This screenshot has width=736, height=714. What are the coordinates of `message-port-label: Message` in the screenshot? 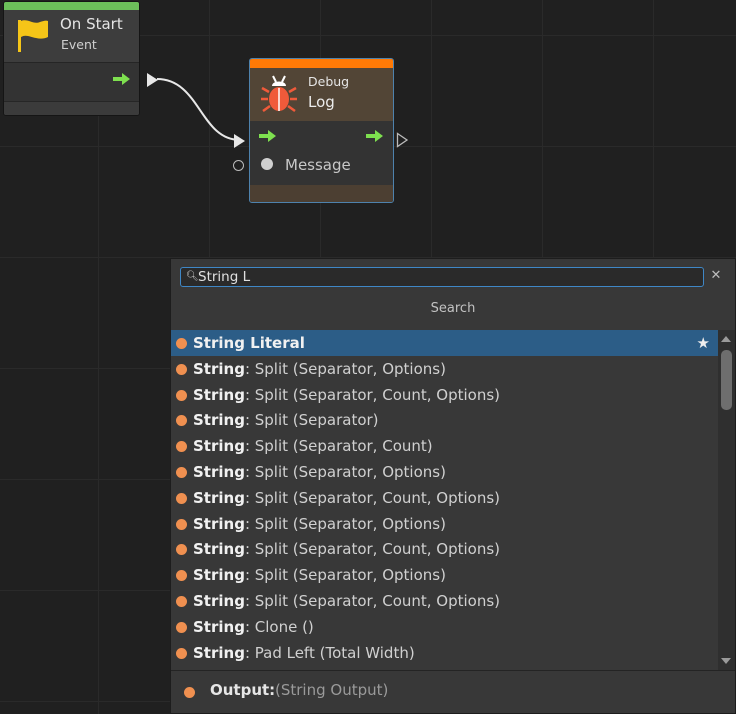 It's located at (318, 165).